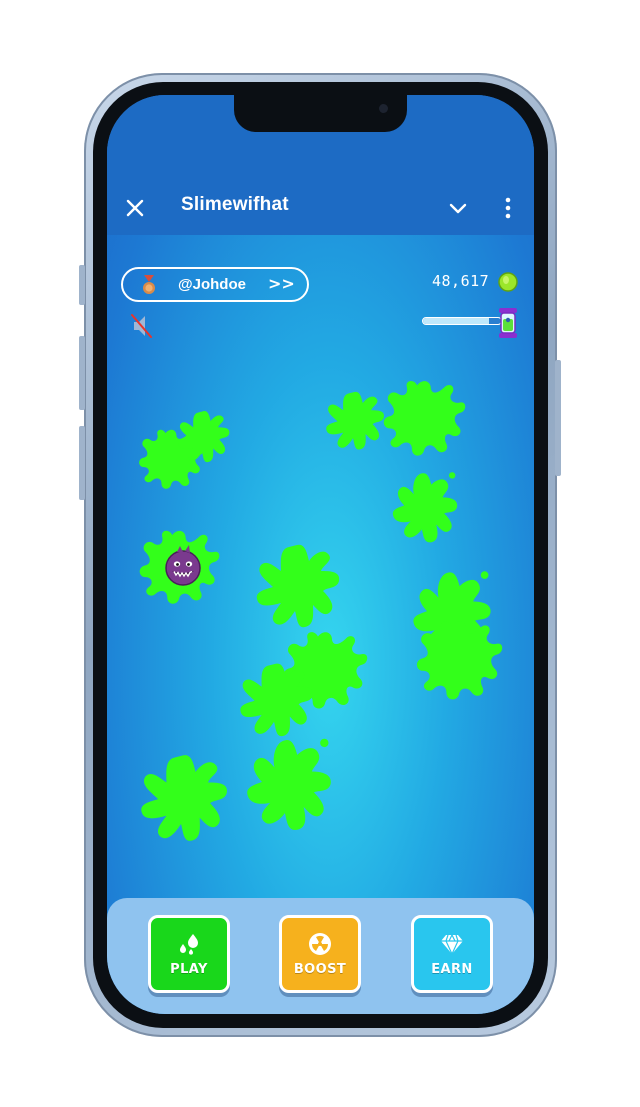 The image size is (640, 1107). Describe the element at coordinates (281, 283) in the screenshot. I see `double-chevron-right-icon: >>` at that location.